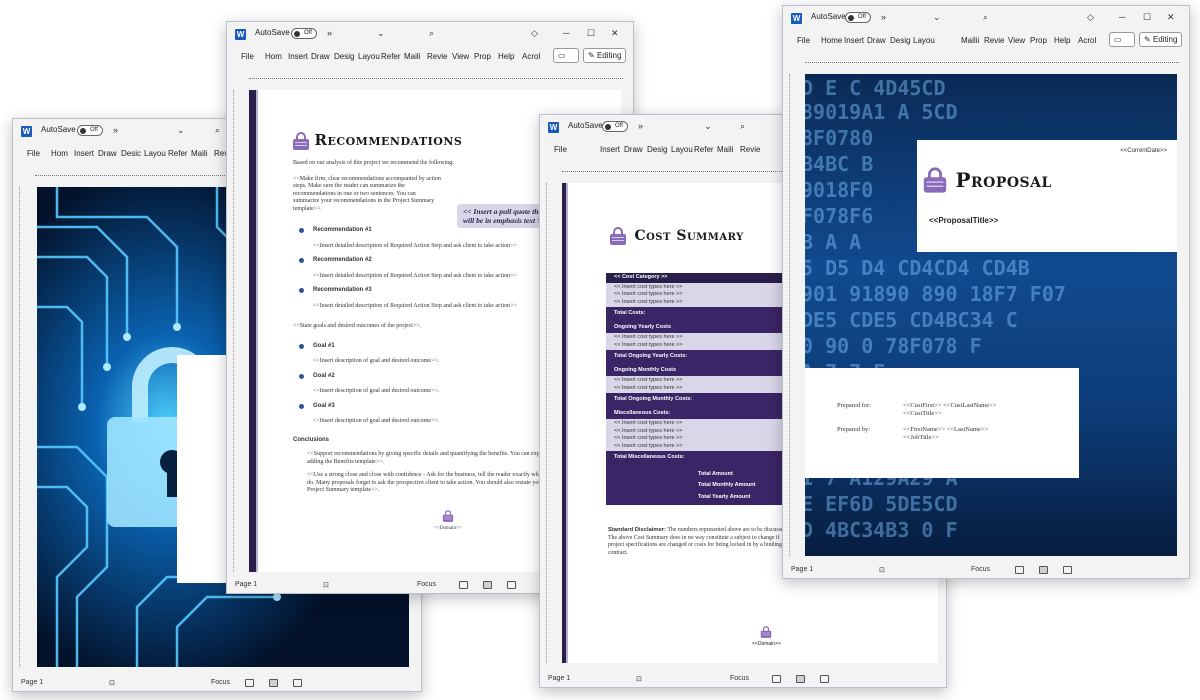 The width and height of the screenshot is (1200, 700). I want to click on menu-home: Home, so click(831, 40).